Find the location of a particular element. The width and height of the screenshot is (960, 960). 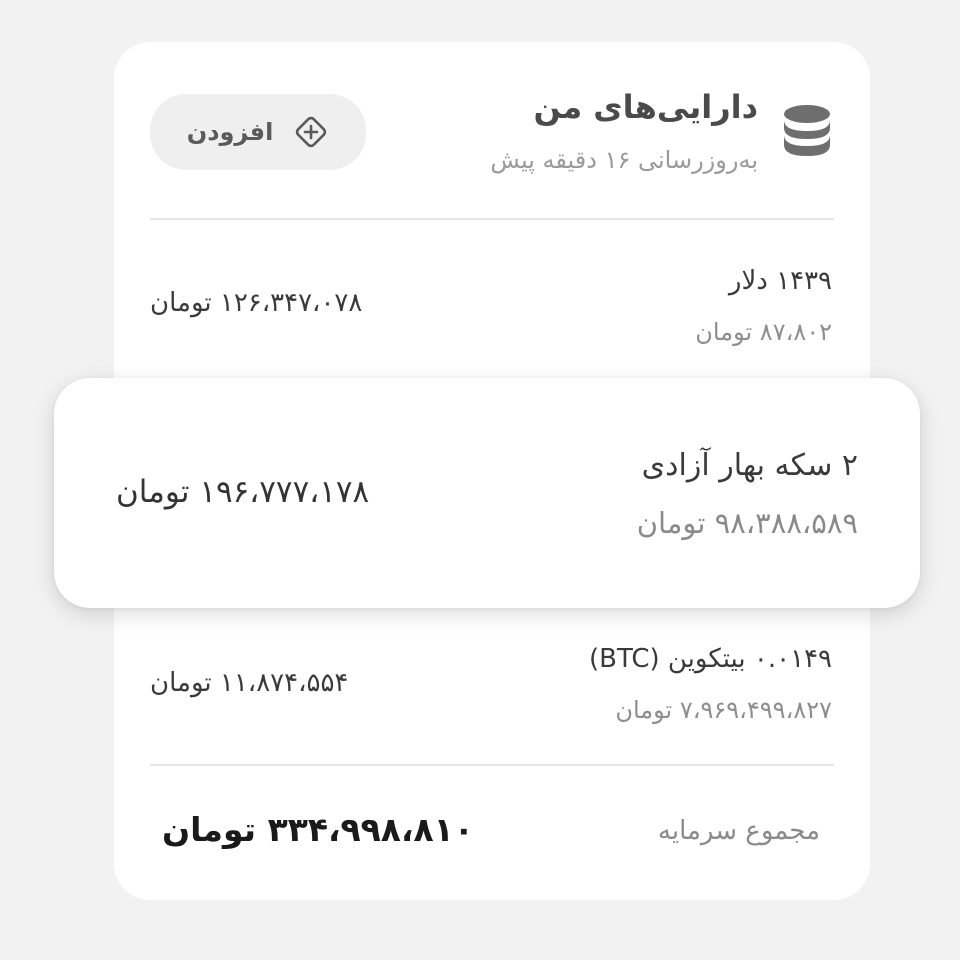

page-title: دارایی‌های من is located at coordinates (645, 107).